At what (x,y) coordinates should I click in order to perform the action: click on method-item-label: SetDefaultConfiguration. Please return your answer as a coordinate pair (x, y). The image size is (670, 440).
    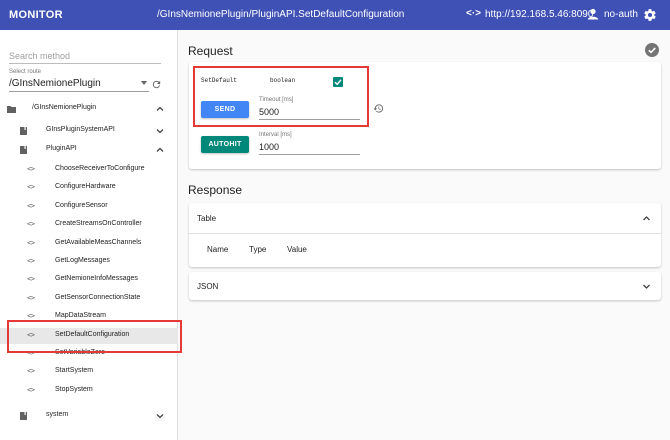
    Looking at the image, I should click on (92, 334).